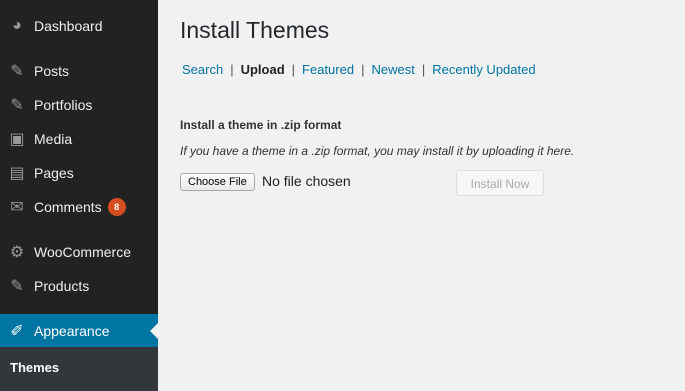 This screenshot has width=685, height=391. I want to click on sidebar-item-posts: ✎ Posts, so click(79, 71).